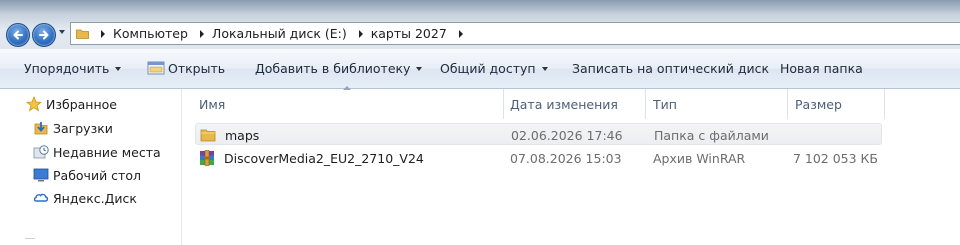 This screenshot has width=960, height=245. What do you see at coordinates (62, 32) in the screenshot?
I see `recent-pages-dropdown` at bounding box center [62, 32].